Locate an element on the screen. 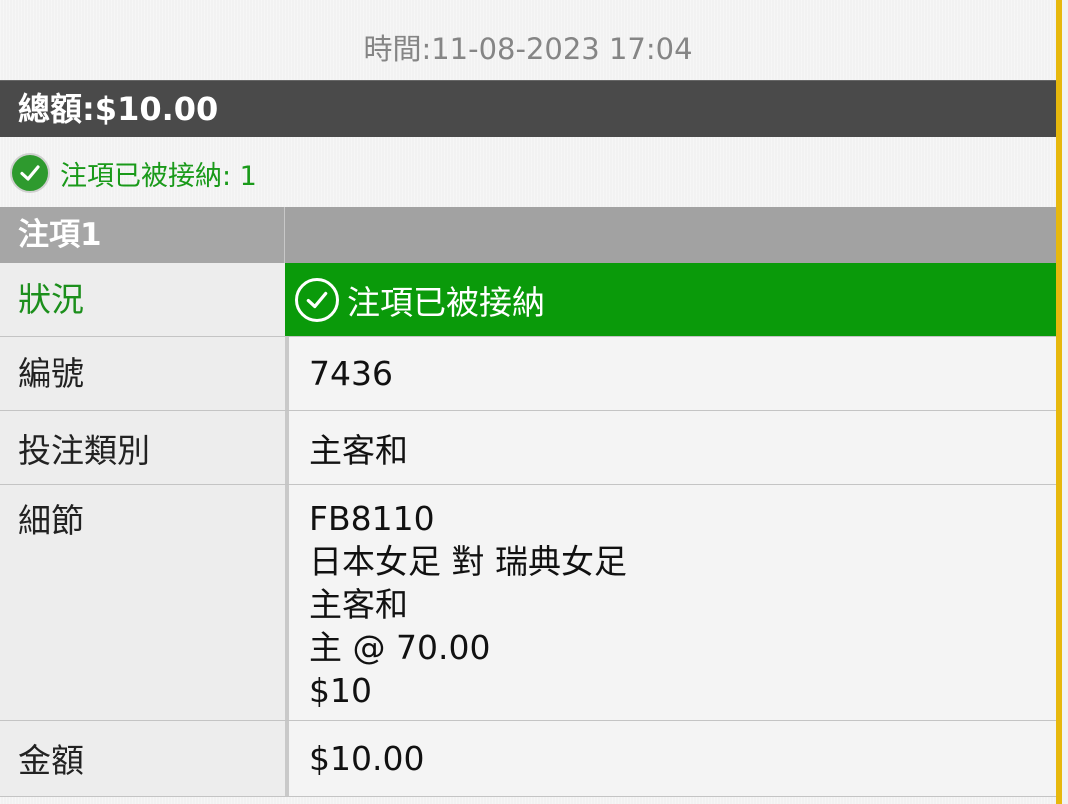  scrollbar-thumb is located at coordinates (1059, 402).